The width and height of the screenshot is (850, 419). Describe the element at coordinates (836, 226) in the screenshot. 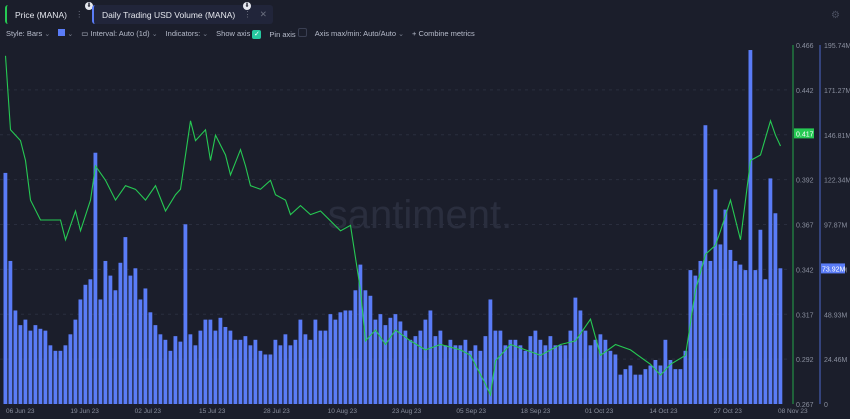

I see `volume-tick-label: 97.87M` at that location.